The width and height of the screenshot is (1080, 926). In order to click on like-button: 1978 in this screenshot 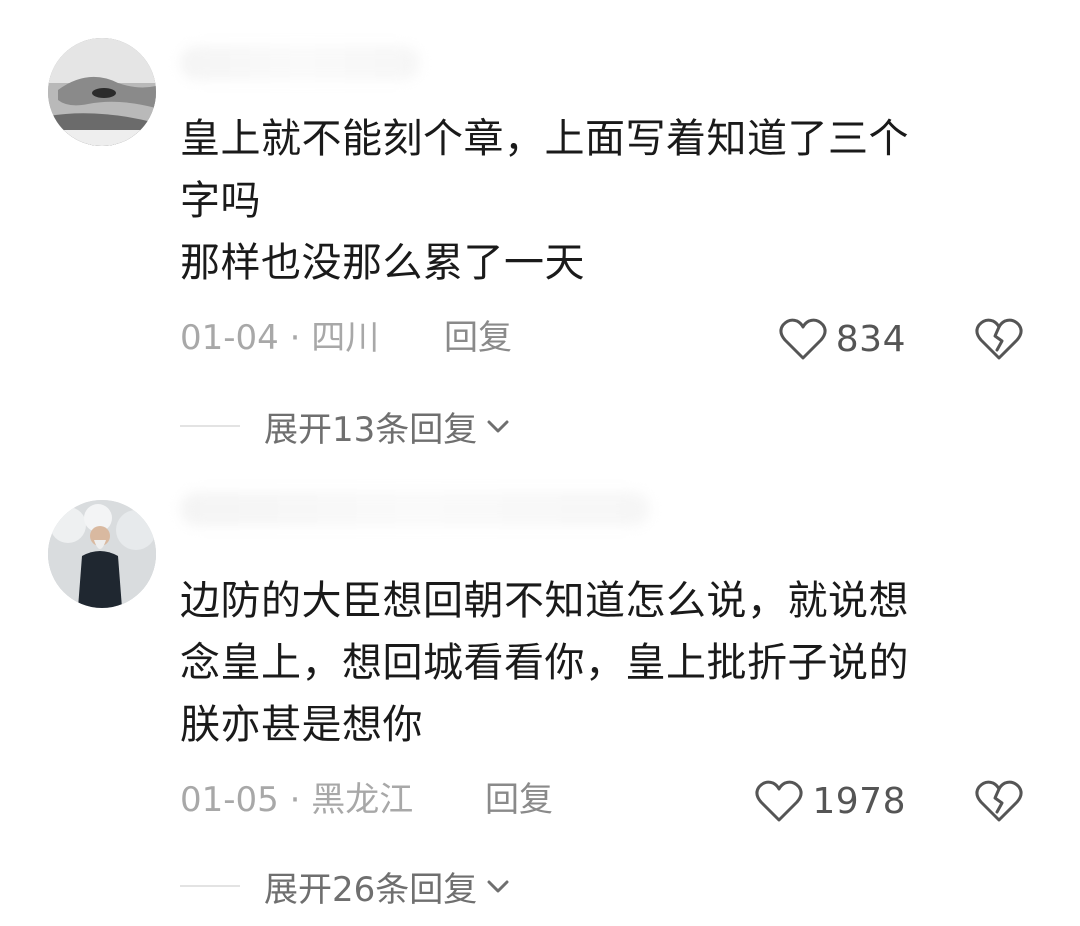, I will do `click(830, 801)`.